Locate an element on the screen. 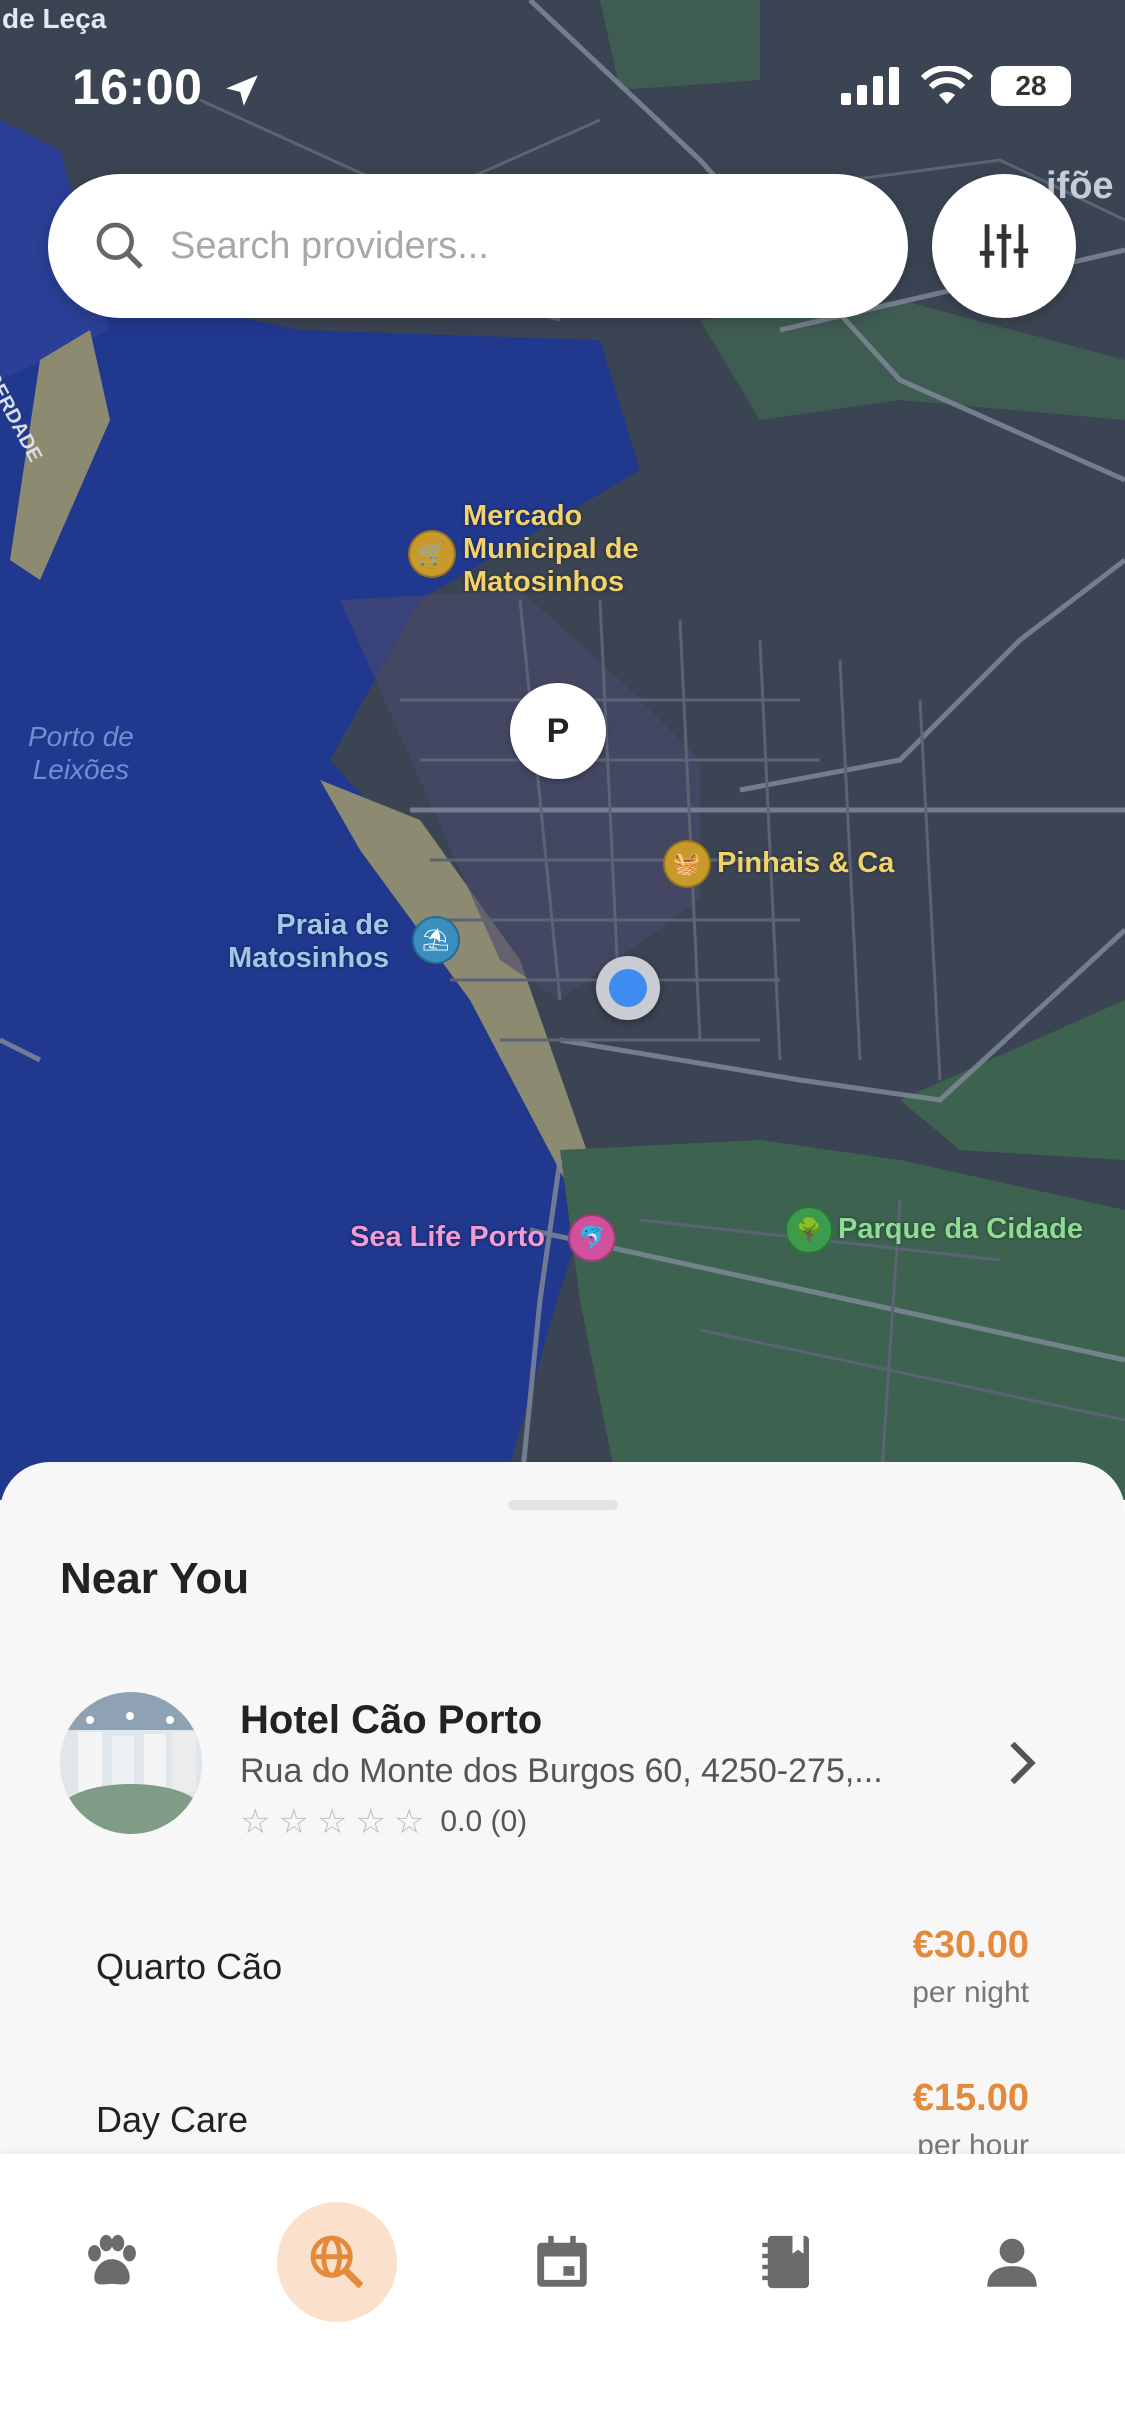  battery-indicator: 28 is located at coordinates (1031, 86).